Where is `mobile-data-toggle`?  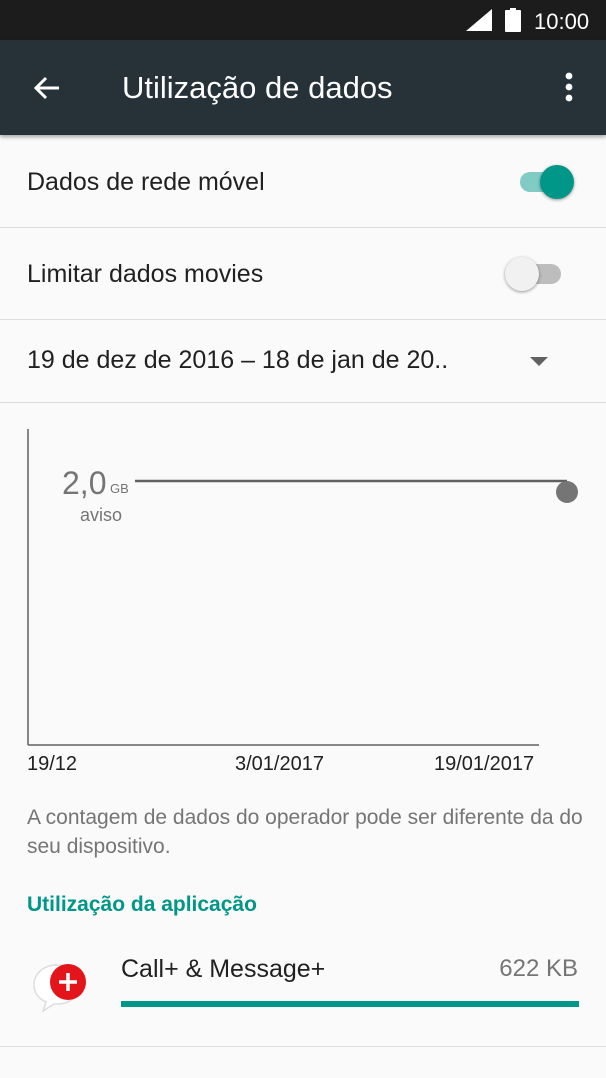 mobile-data-toggle is located at coordinates (546, 181).